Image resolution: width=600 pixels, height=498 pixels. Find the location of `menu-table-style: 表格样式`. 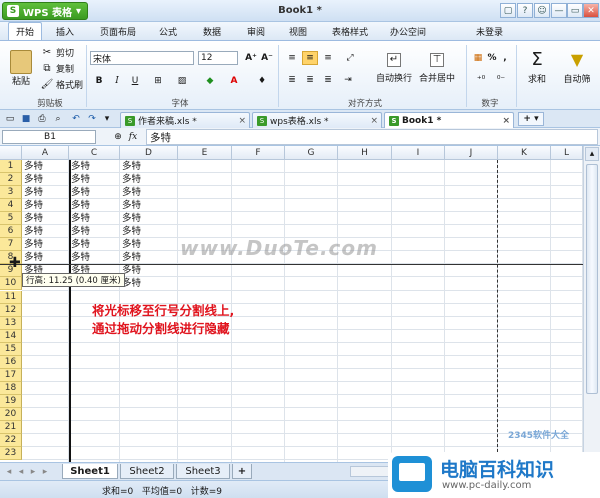

menu-table-style: 表格样式 is located at coordinates (350, 31).